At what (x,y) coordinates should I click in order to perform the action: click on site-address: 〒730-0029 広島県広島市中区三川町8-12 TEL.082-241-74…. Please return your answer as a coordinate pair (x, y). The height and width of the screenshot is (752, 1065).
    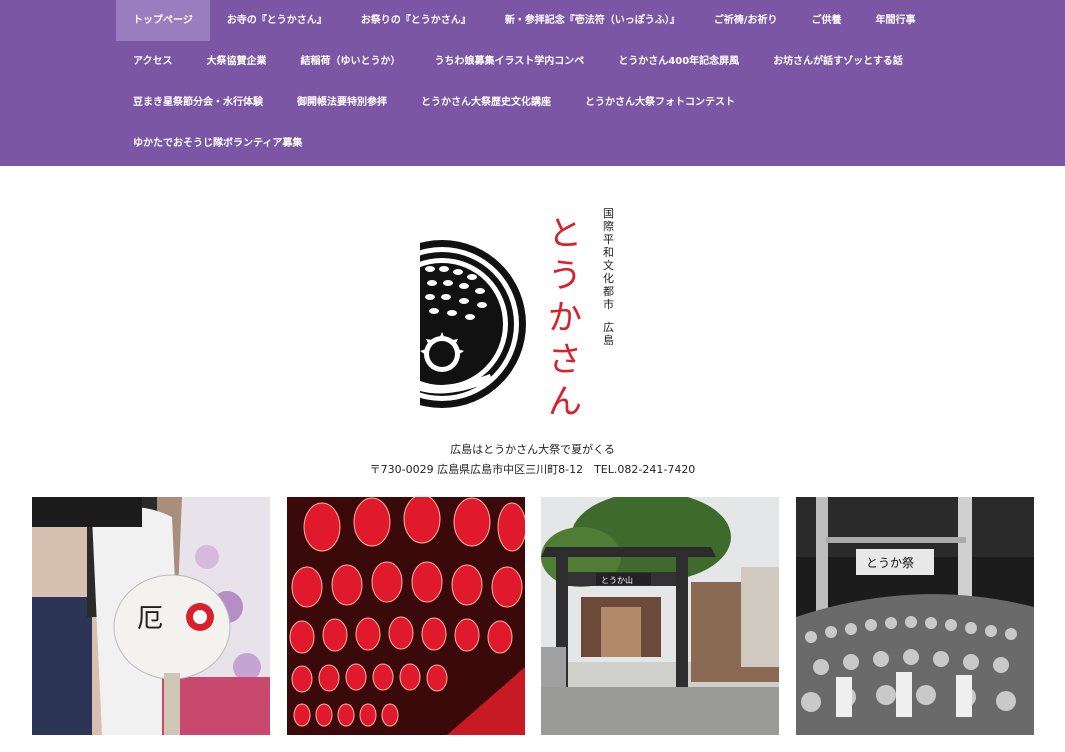
    Looking at the image, I should click on (532, 469).